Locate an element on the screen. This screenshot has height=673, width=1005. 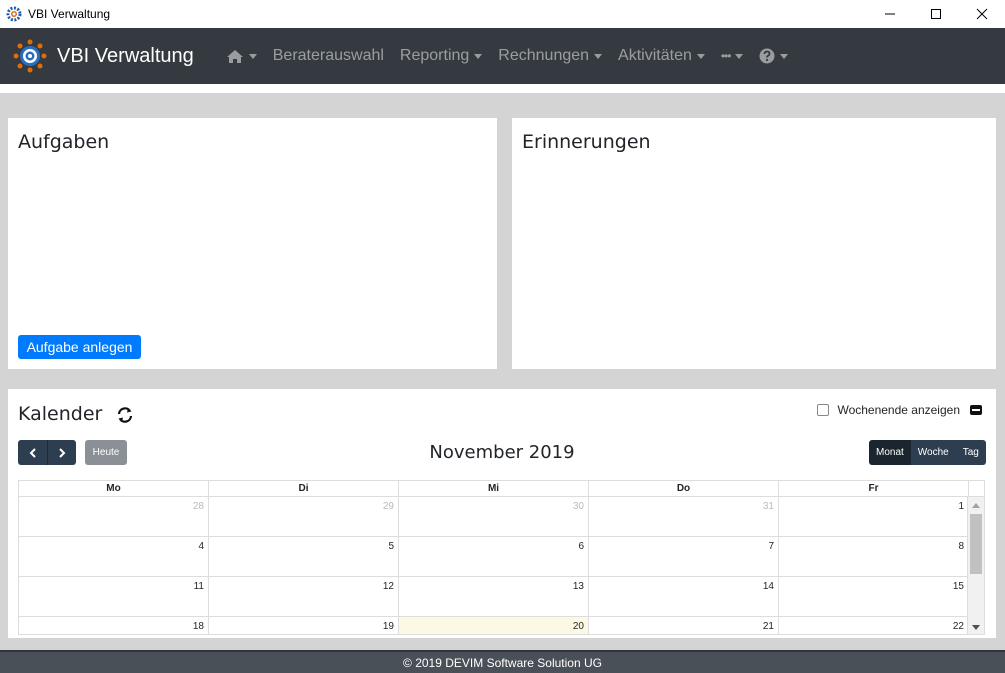
view-switcher: Monat Woche Tag is located at coordinates (927, 452).